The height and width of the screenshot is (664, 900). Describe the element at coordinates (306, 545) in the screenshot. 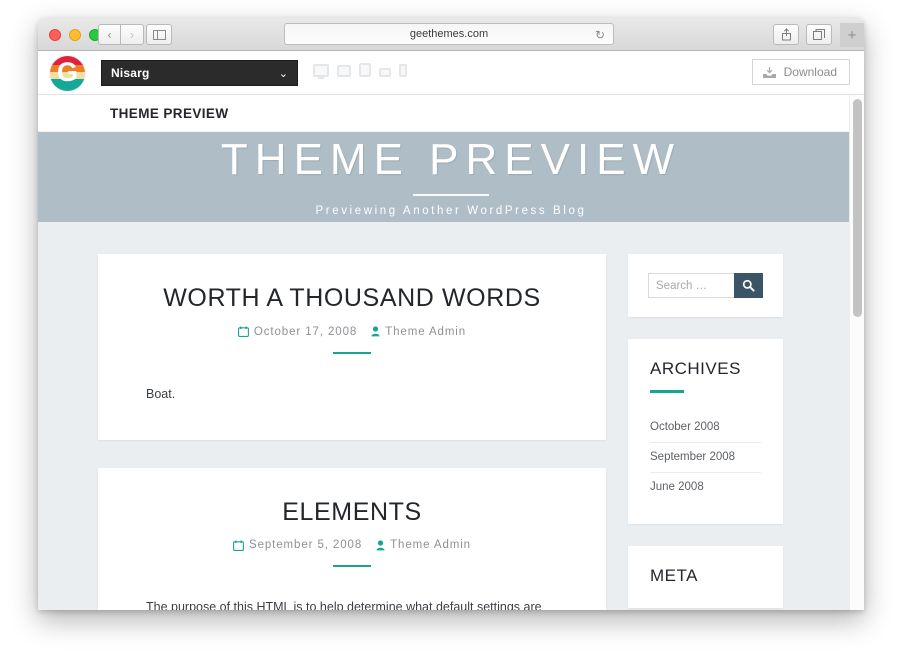

I see `post-date: September 5, 2008` at that location.